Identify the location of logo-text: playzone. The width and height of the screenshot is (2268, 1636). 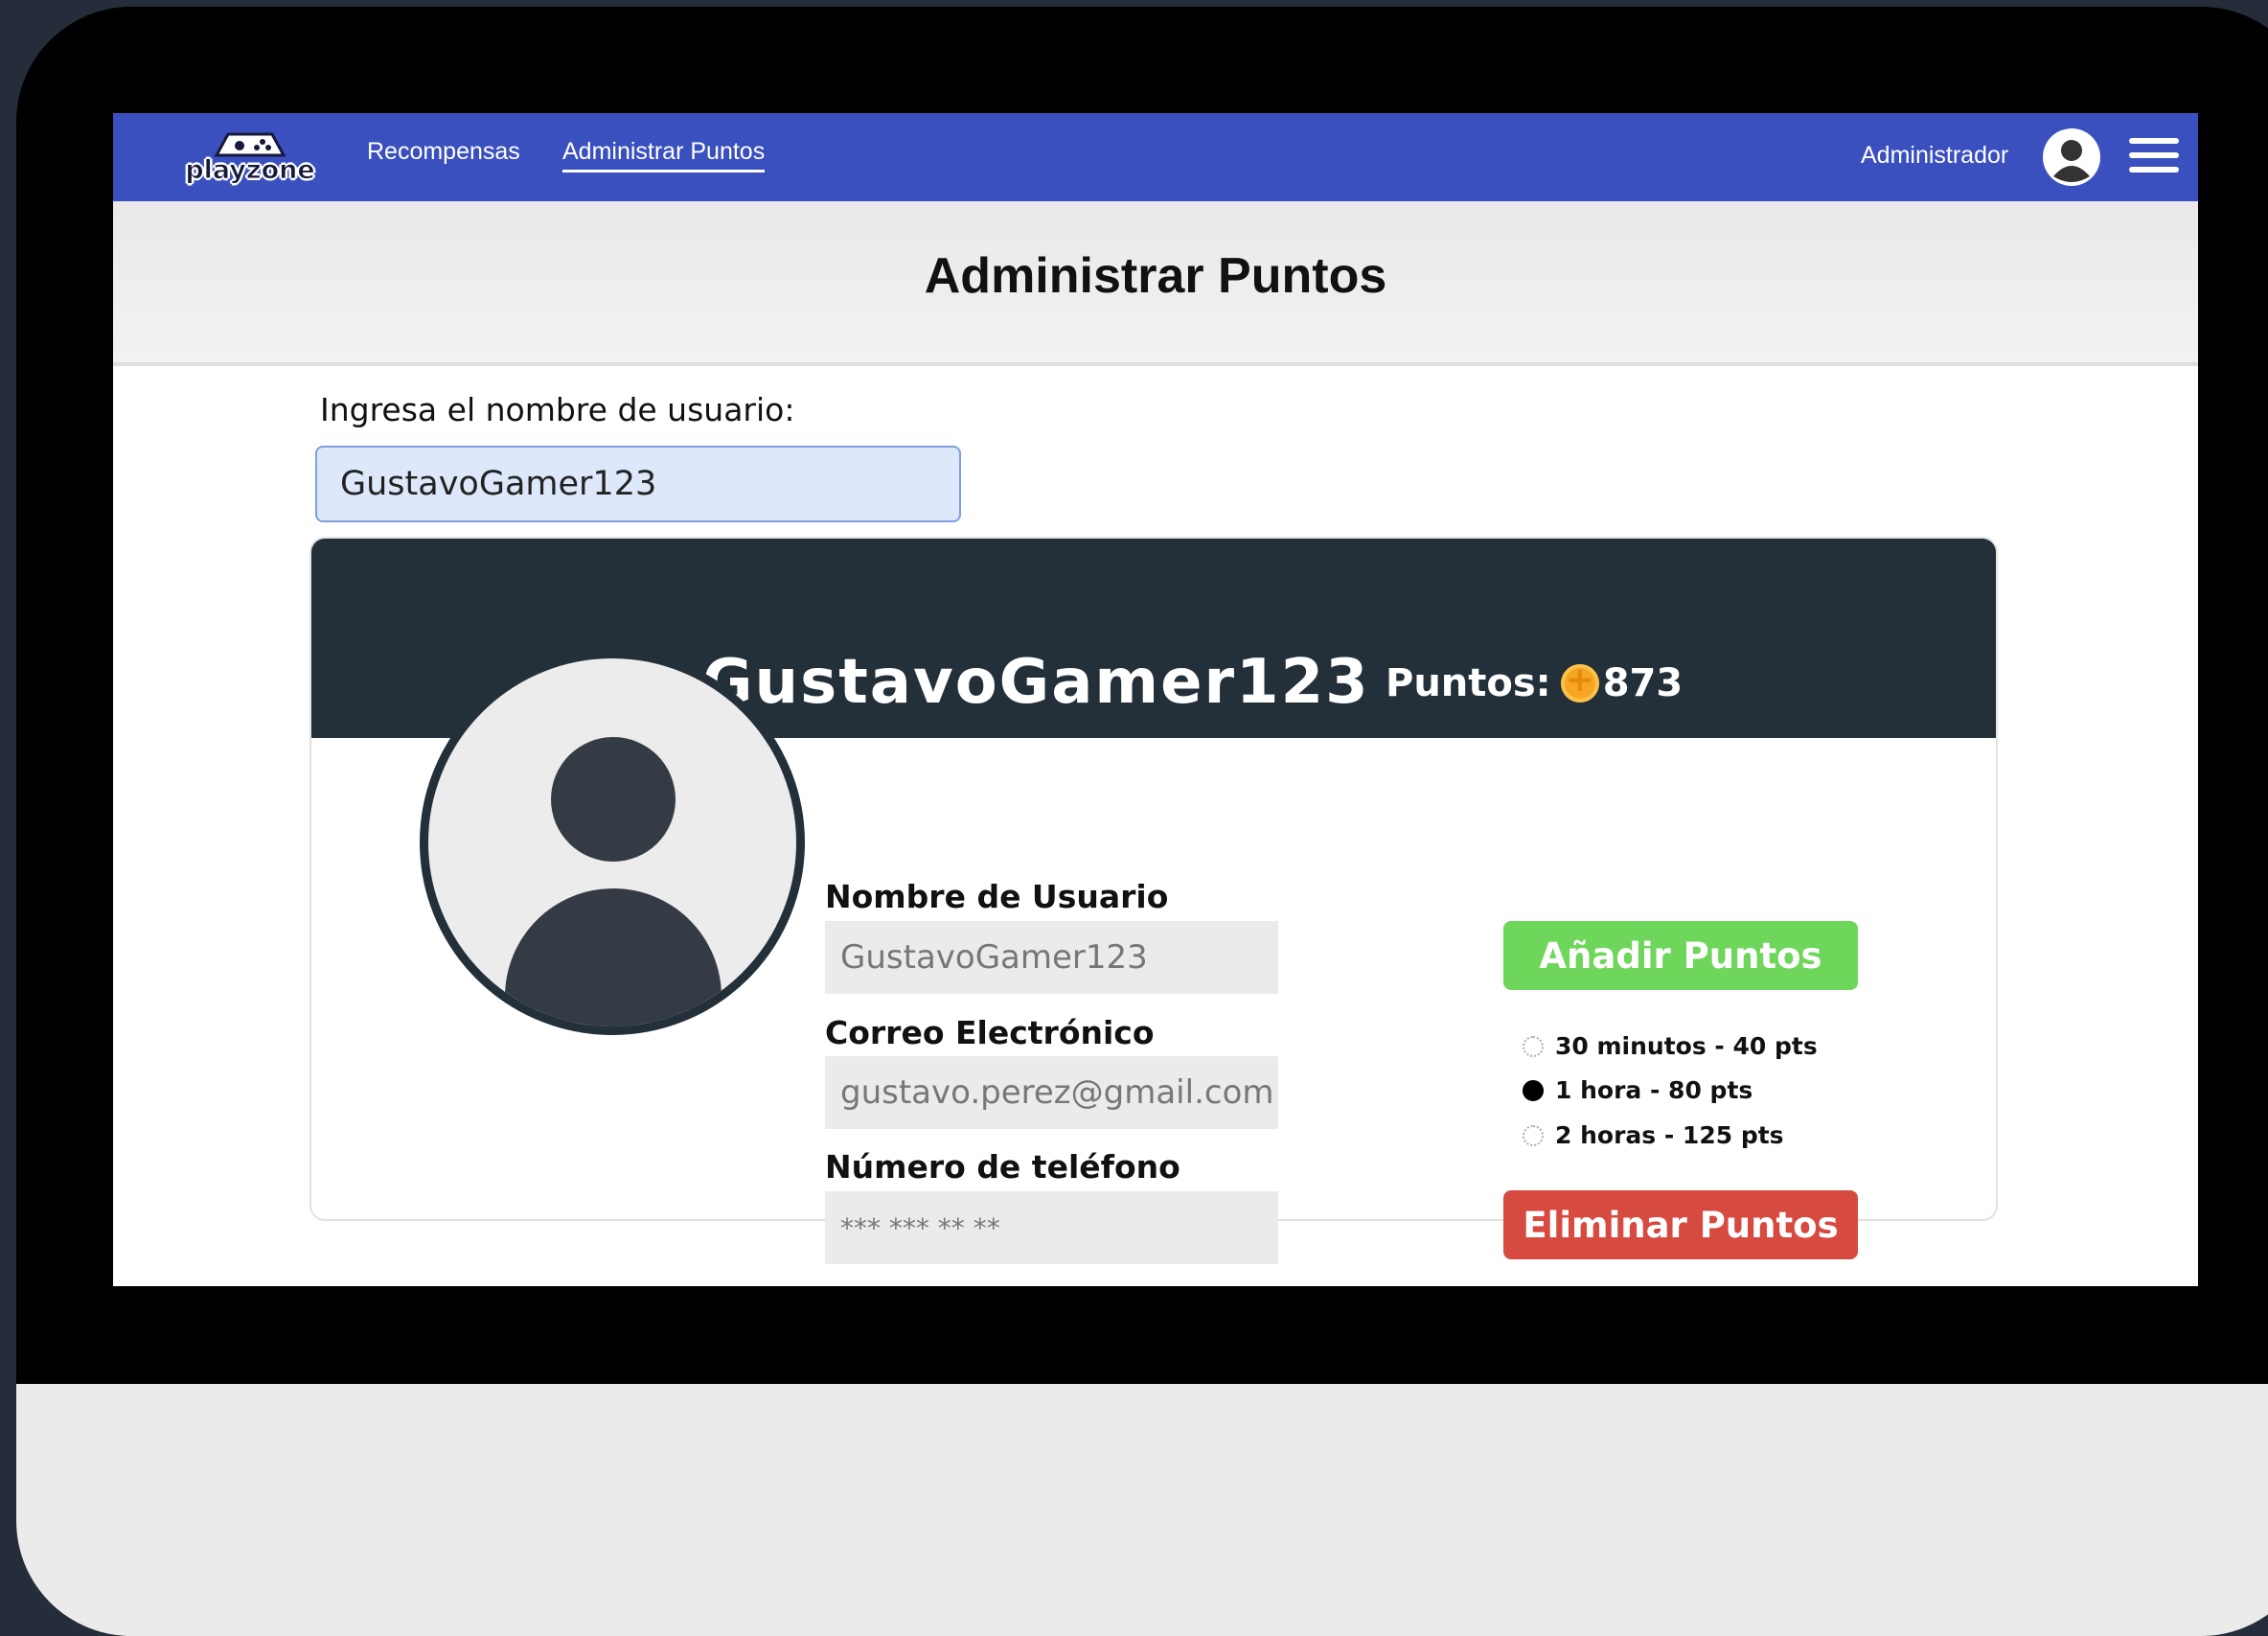
(250, 170).